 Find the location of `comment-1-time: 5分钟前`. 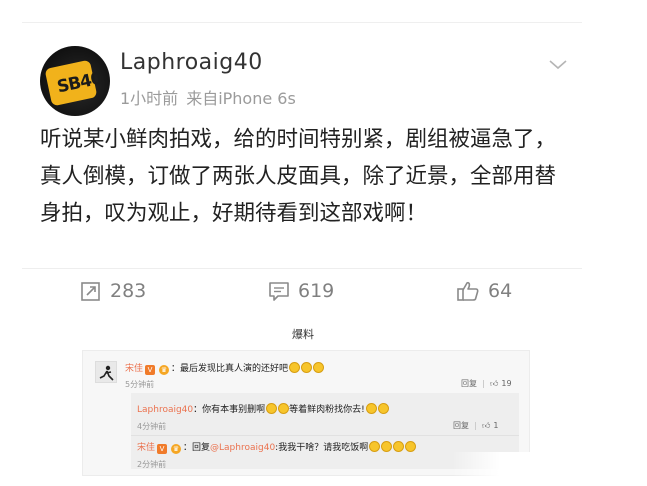

comment-1-time: 5分钟前 is located at coordinates (140, 384).